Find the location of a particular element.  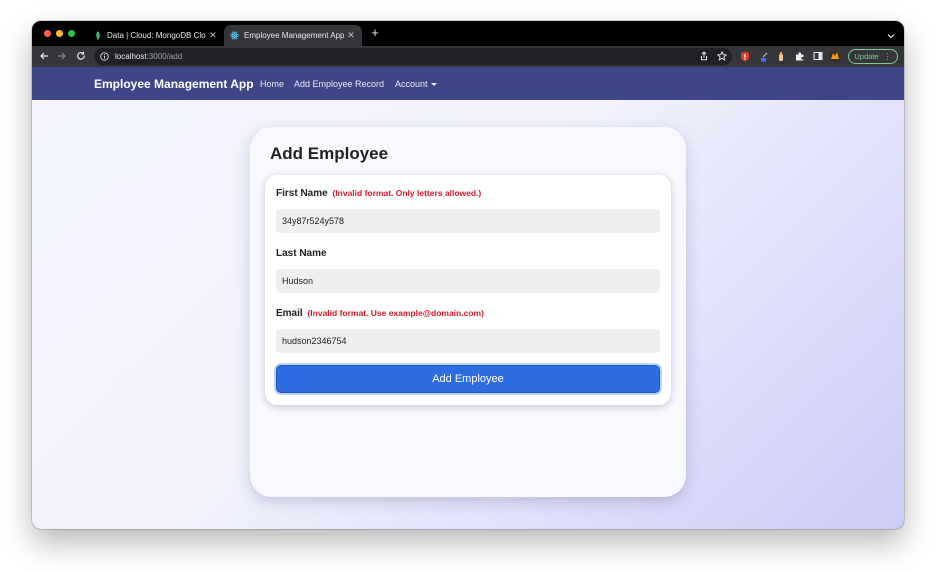

last-name-label: Last Name is located at coordinates (301, 253).